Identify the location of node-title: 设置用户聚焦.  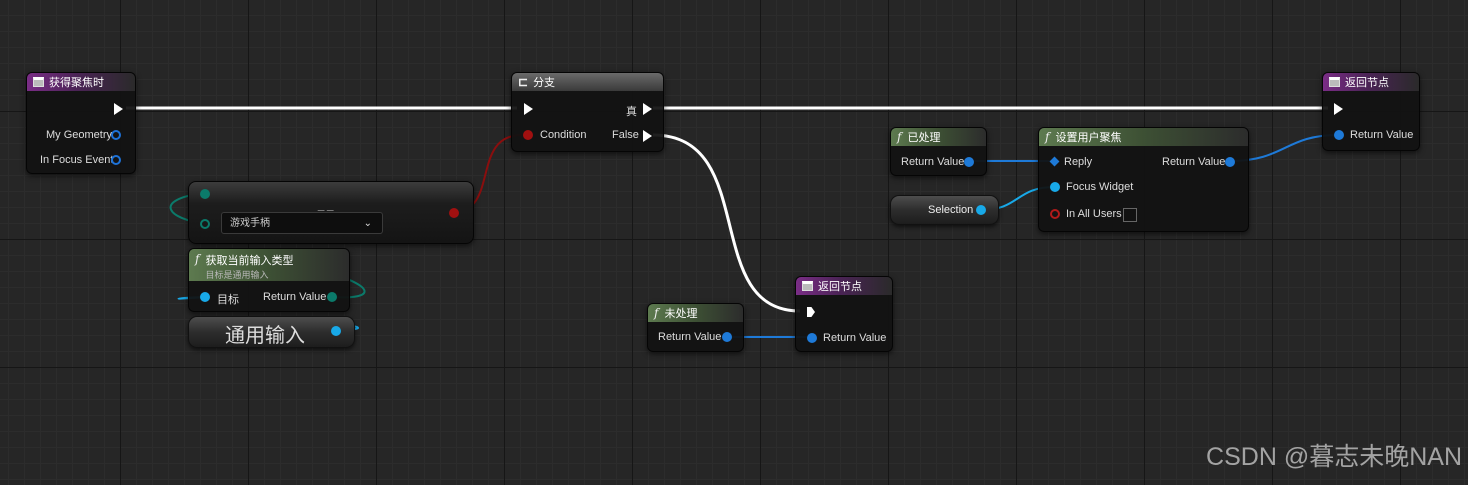
(1088, 138).